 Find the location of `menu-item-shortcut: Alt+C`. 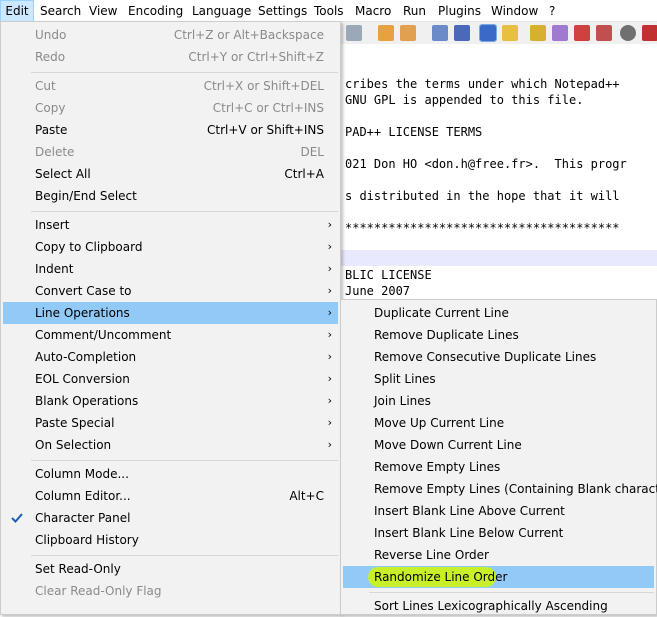

menu-item-shortcut: Alt+C is located at coordinates (306, 496).